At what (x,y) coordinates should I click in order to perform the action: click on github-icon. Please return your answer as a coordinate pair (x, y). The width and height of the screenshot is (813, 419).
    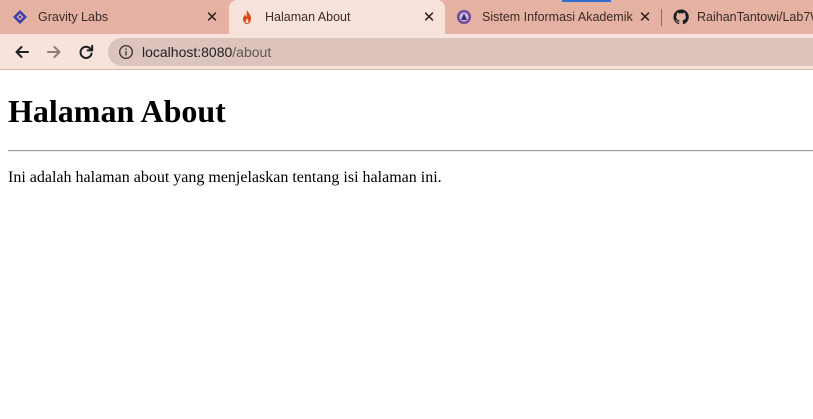
    Looking at the image, I should click on (681, 17).